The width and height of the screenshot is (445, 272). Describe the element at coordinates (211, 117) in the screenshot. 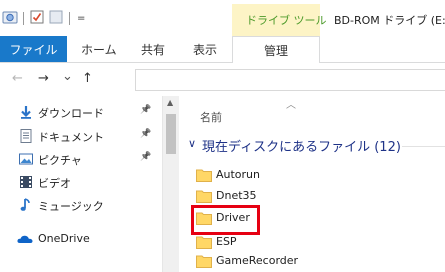

I see `column-header-name: 名前` at that location.